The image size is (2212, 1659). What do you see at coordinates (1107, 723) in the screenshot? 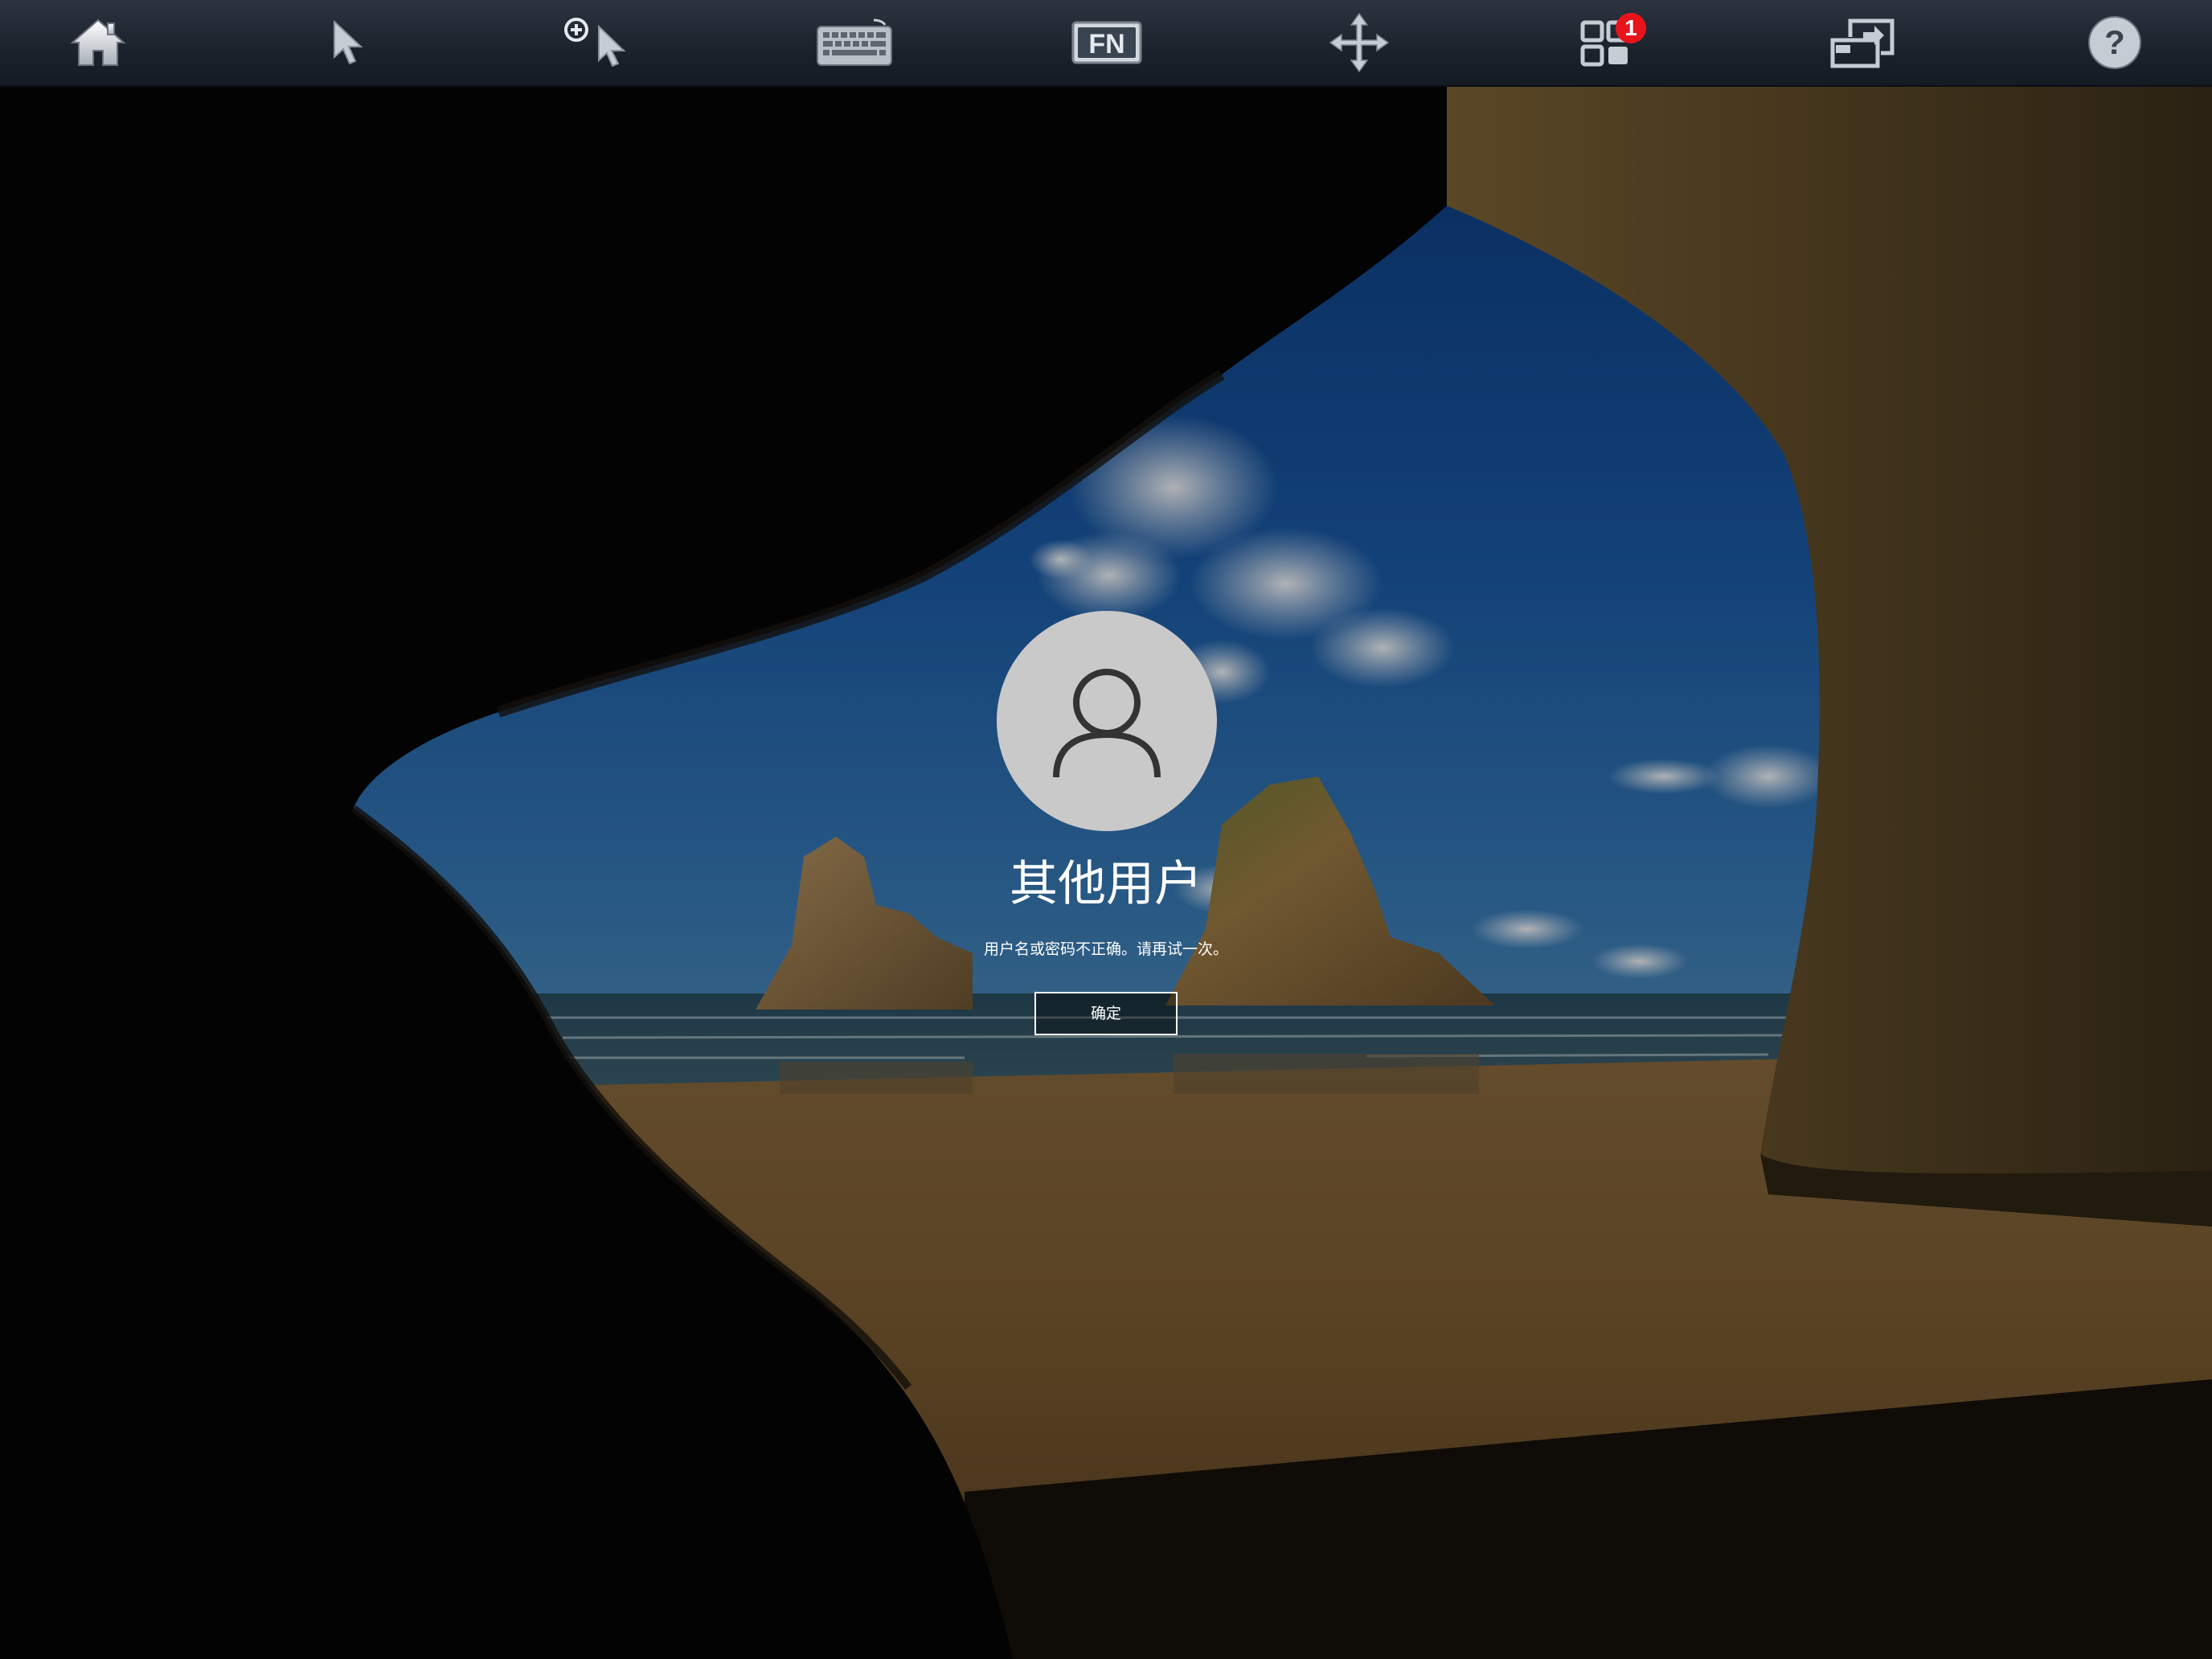
I see `user-icon` at bounding box center [1107, 723].